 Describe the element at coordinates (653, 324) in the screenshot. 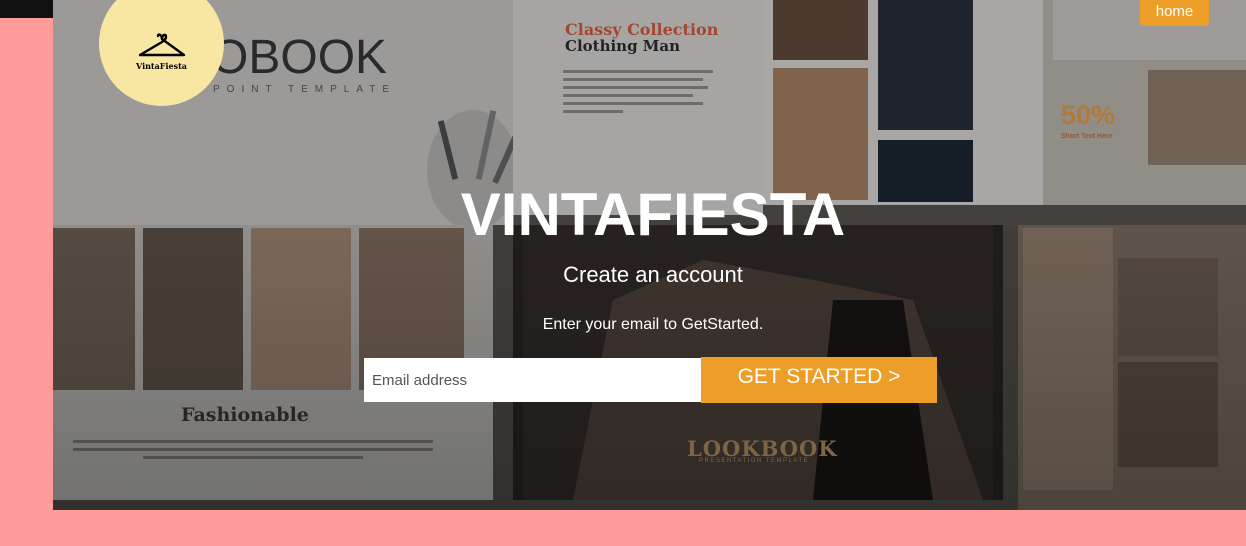

I see `hero-cta-text: Enter your email to GetStarted.` at that location.